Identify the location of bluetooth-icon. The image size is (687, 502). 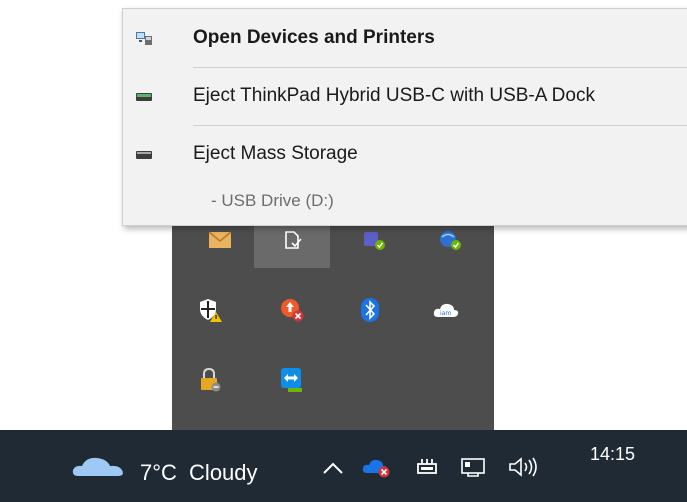
(370, 310).